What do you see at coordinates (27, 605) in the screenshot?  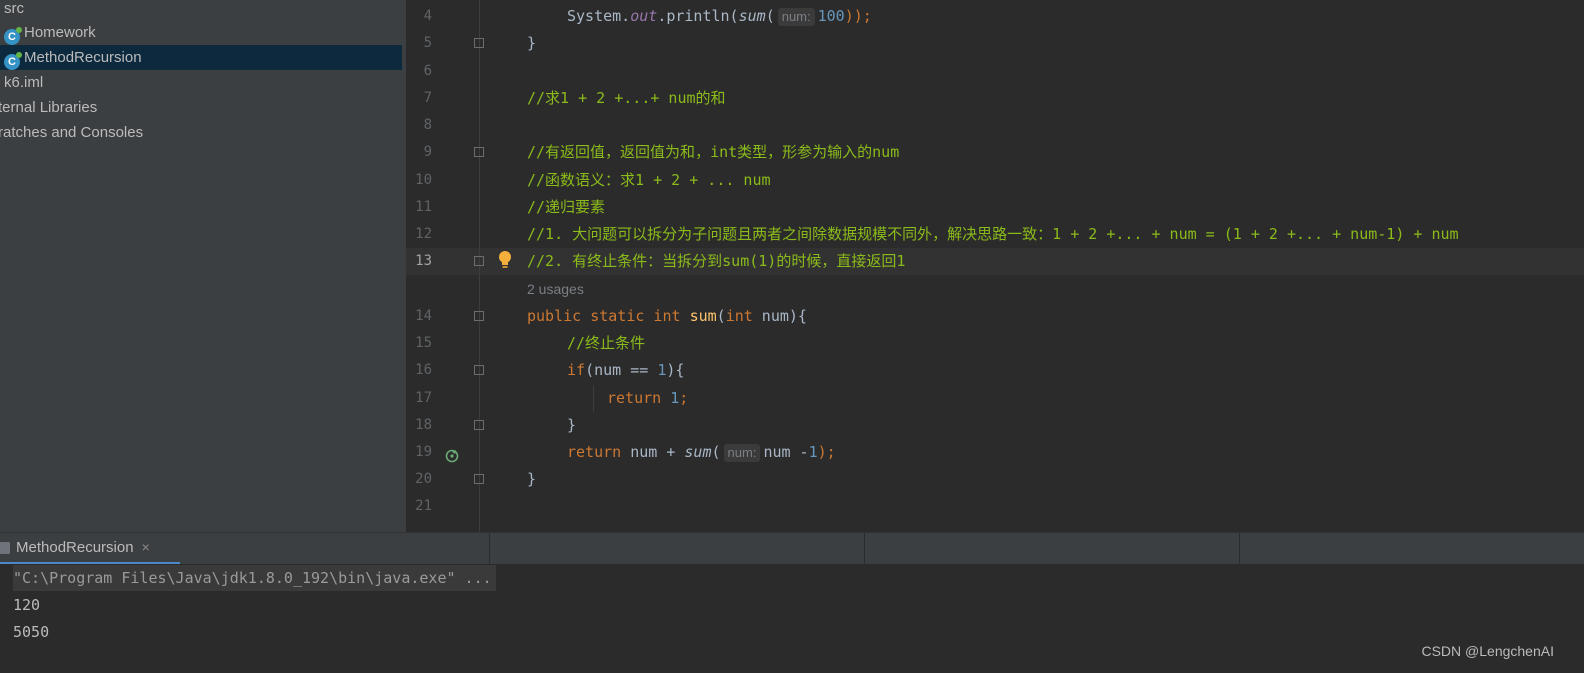 I see `console-output-line: 120` at bounding box center [27, 605].